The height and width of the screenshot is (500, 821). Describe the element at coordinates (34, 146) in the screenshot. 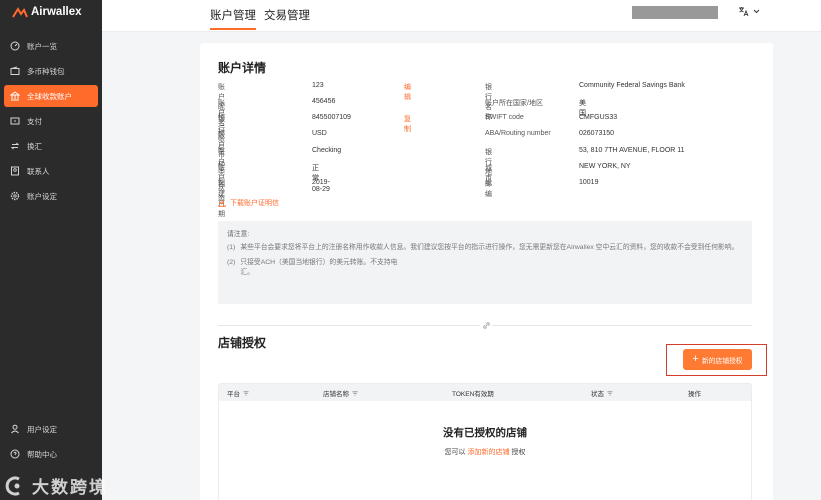

I see `sidebar-item-label: 换汇` at that location.